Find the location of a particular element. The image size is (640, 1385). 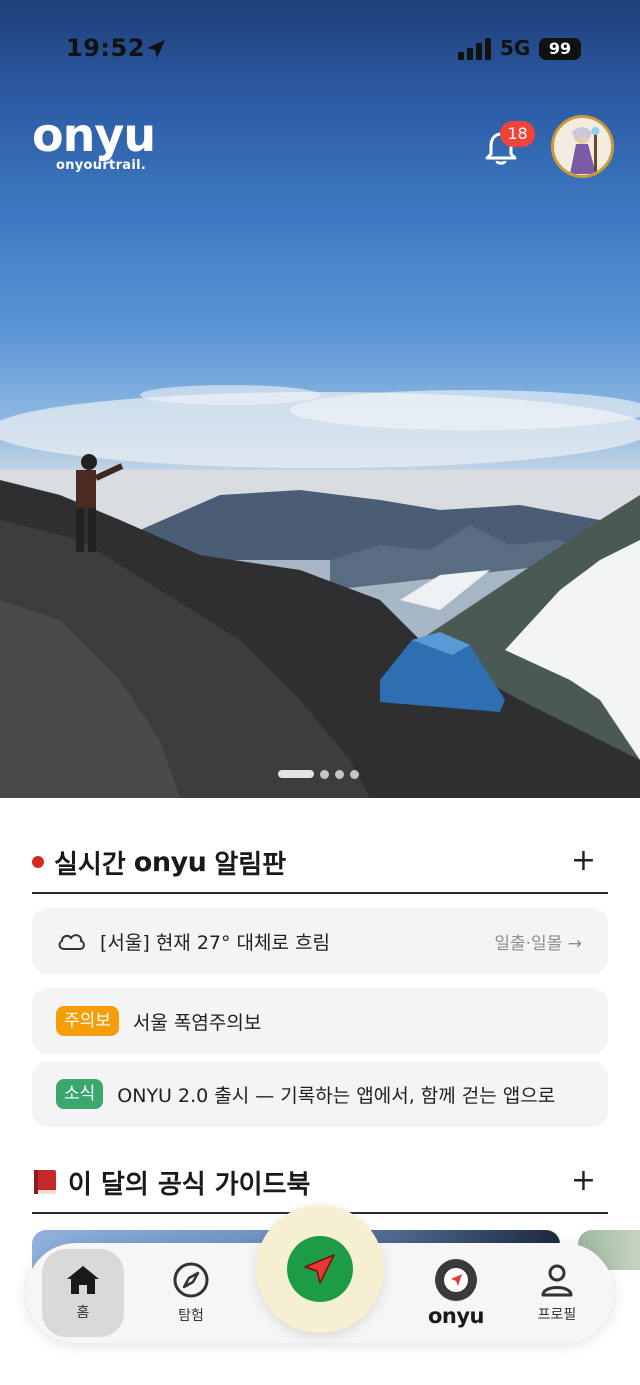

notification-badge: 18 is located at coordinates (517, 134).